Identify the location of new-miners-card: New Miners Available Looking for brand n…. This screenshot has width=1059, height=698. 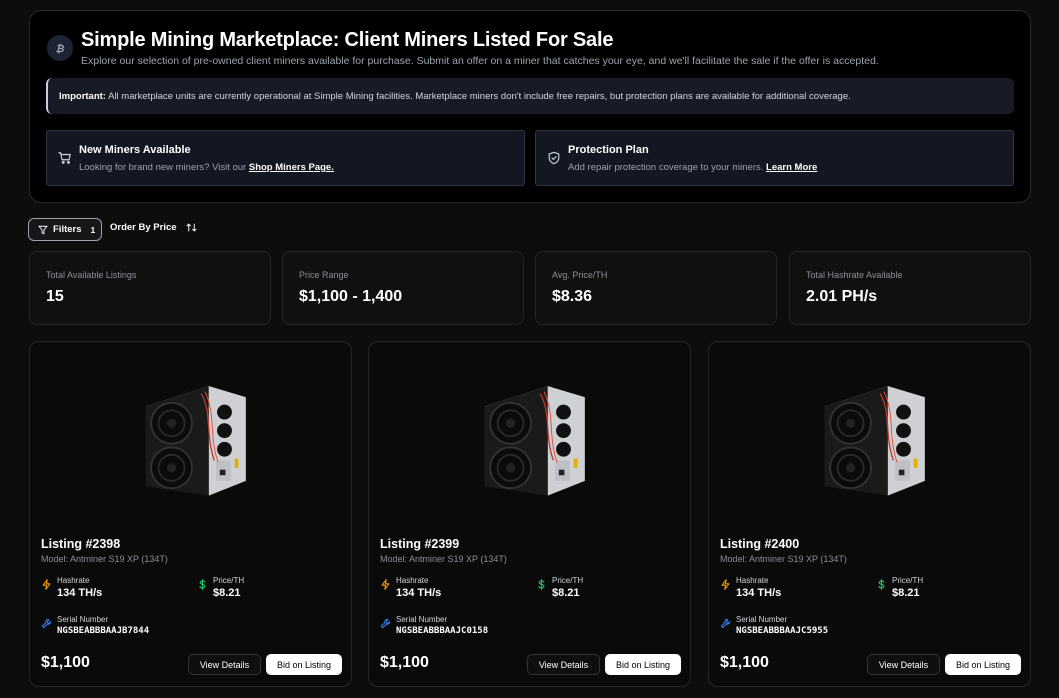
(285, 158).